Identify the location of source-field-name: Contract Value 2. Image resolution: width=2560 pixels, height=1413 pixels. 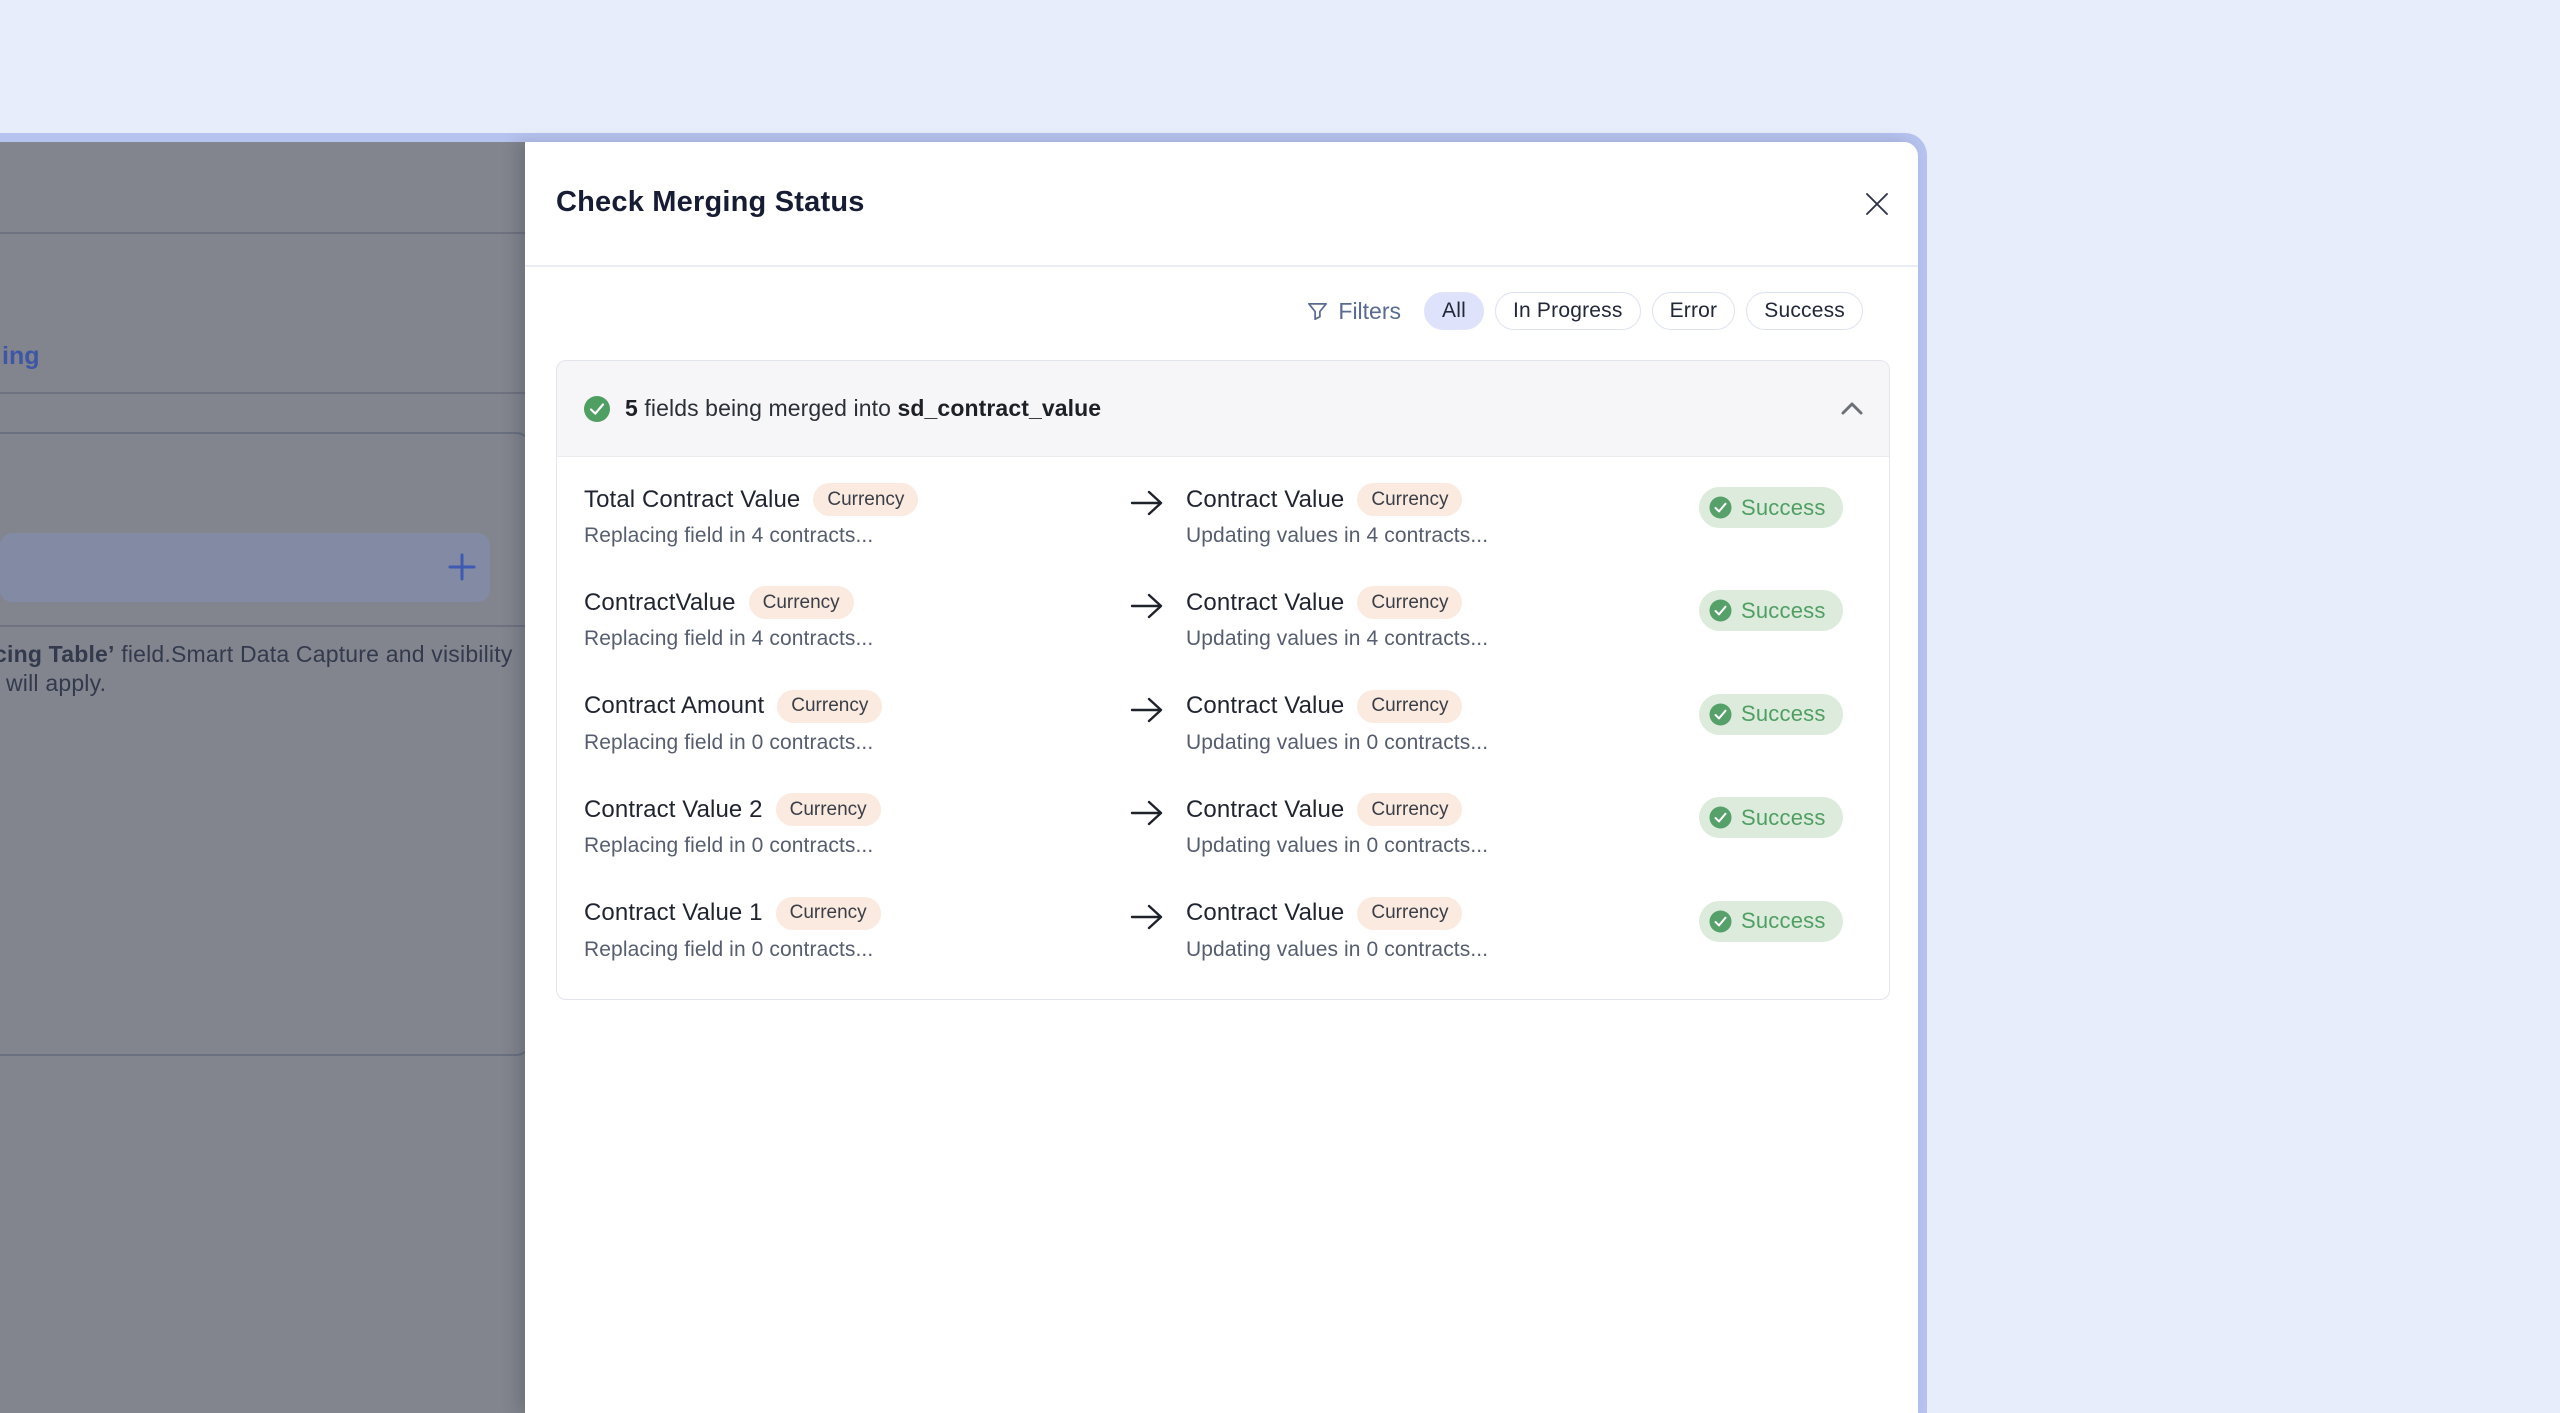
(673, 809).